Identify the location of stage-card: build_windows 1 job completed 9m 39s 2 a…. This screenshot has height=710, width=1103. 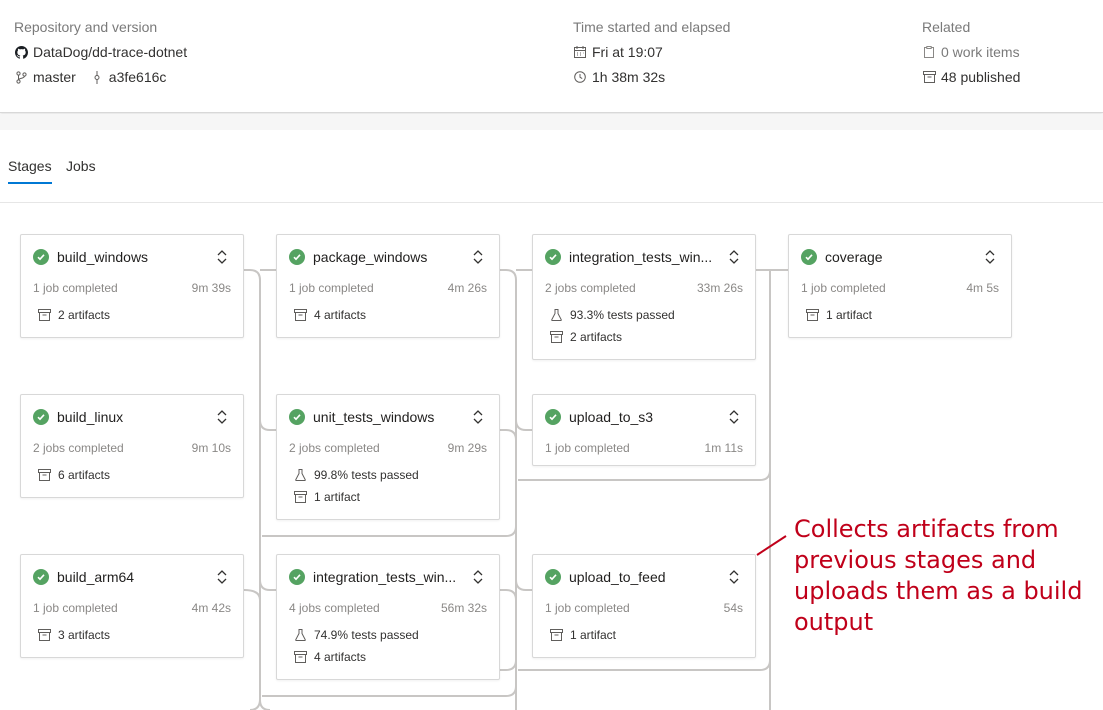
(132, 286).